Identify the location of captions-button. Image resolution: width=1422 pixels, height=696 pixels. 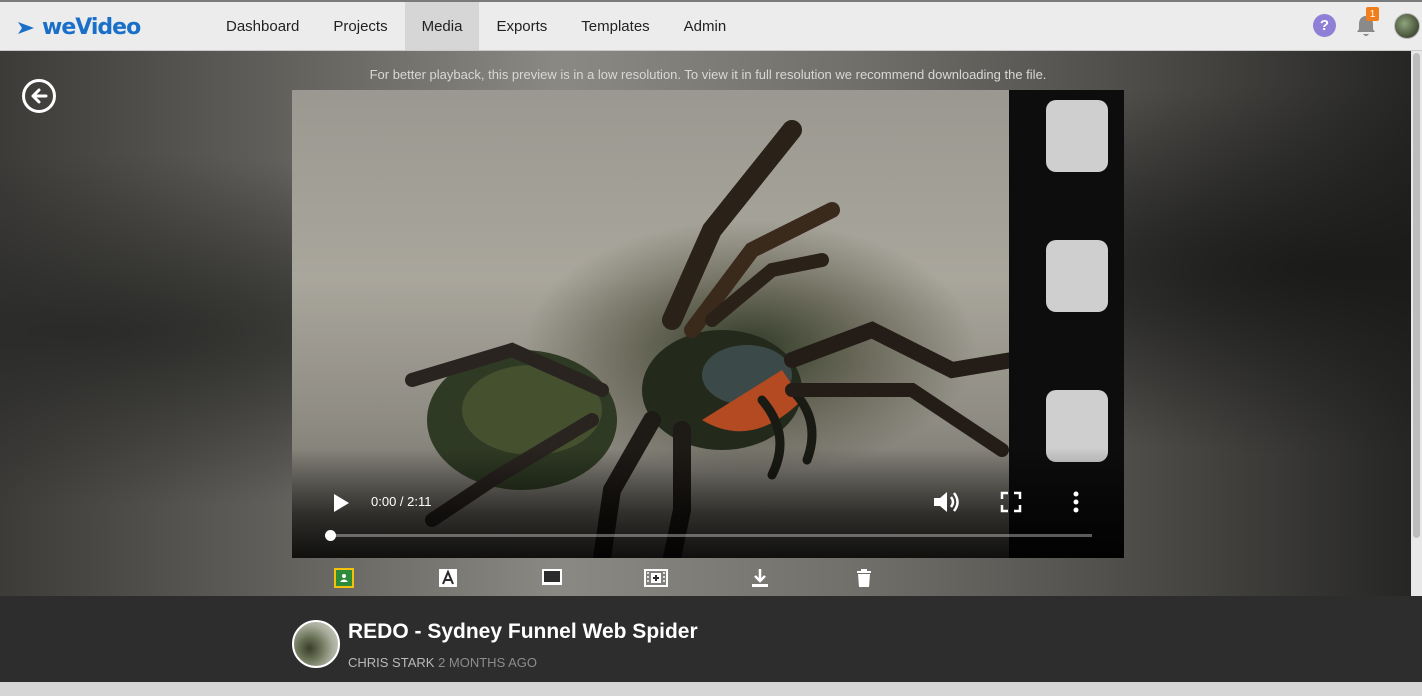
(448, 578).